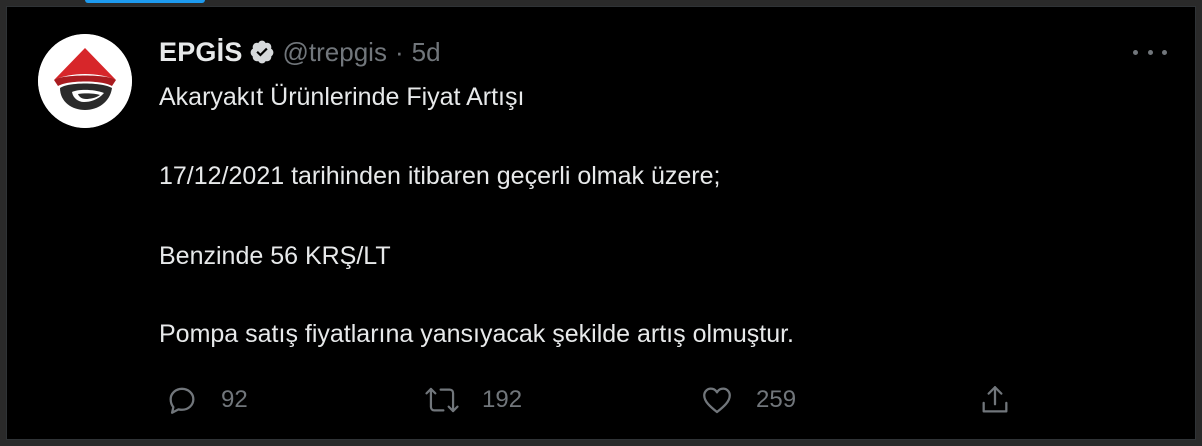 This screenshot has height=446, width=1202. What do you see at coordinates (717, 400) in the screenshot?
I see `heart-icon` at bounding box center [717, 400].